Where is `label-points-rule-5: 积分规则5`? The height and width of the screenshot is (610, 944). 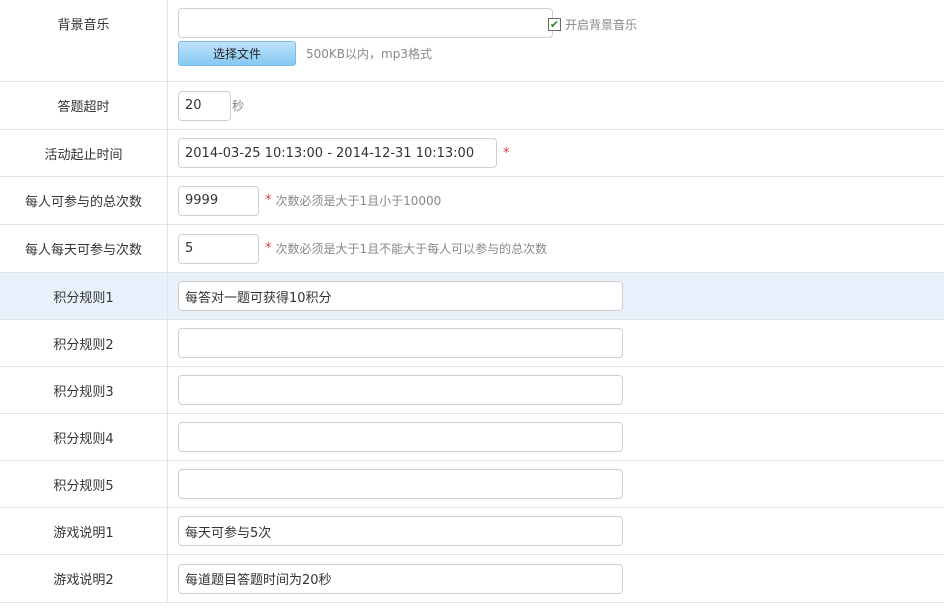
label-points-rule-5: 积分规则5 is located at coordinates (84, 484).